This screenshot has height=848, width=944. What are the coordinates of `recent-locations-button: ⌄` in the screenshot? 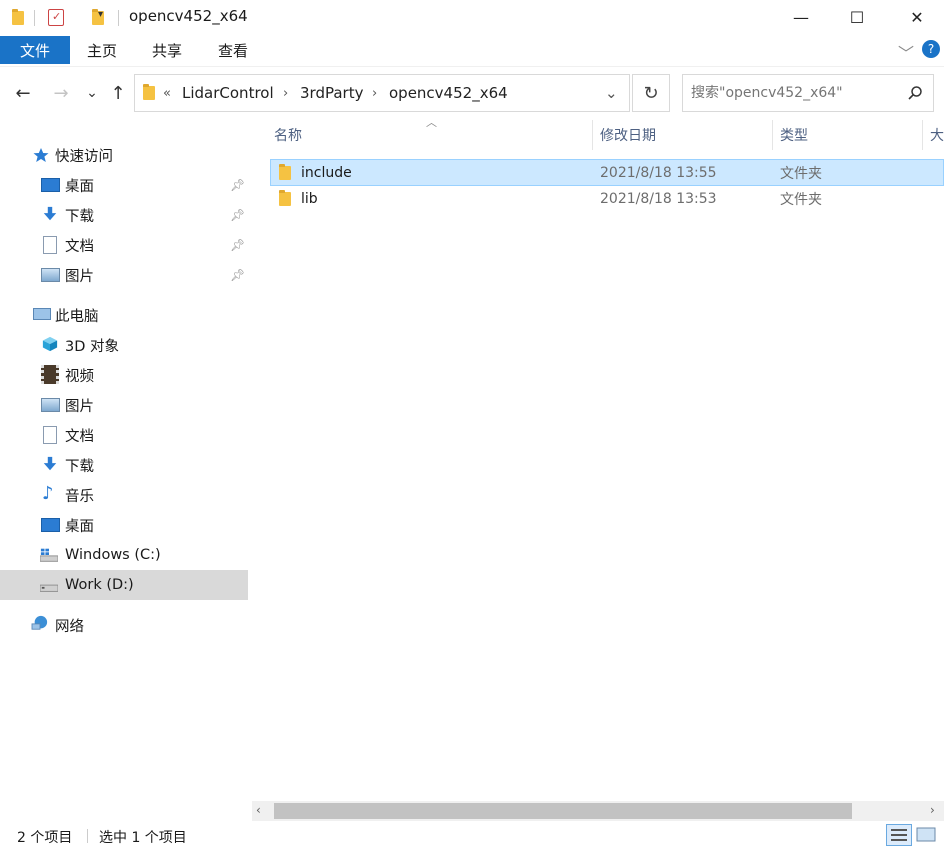 It's located at (92, 93).